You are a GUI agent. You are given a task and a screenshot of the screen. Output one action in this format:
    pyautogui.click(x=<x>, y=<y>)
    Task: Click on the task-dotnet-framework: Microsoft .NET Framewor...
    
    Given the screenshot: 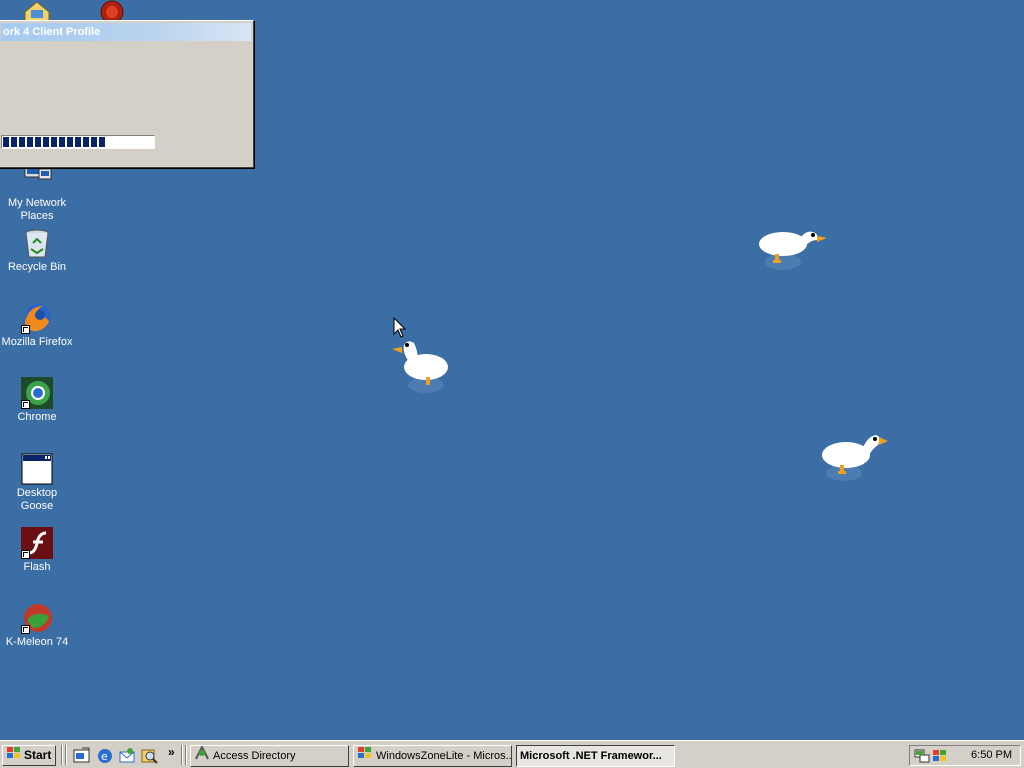 What is the action you would take?
    pyautogui.click(x=595, y=756)
    